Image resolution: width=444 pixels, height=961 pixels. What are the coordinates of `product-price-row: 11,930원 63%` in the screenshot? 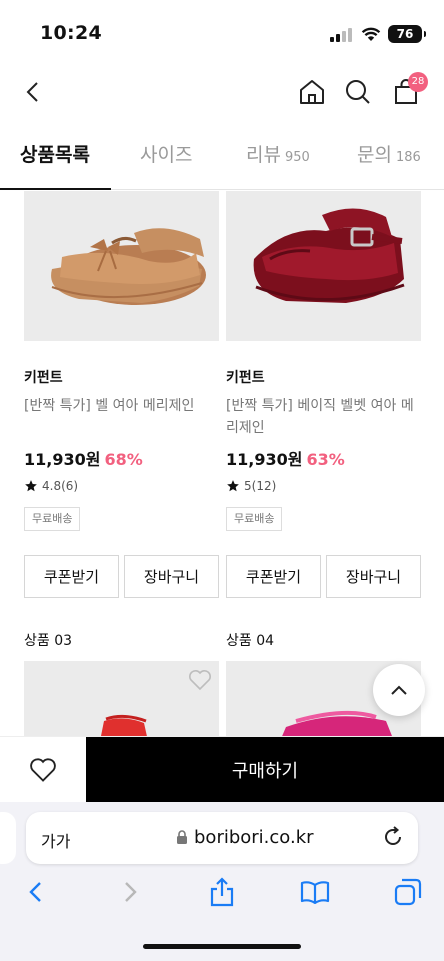 It's located at (285, 458).